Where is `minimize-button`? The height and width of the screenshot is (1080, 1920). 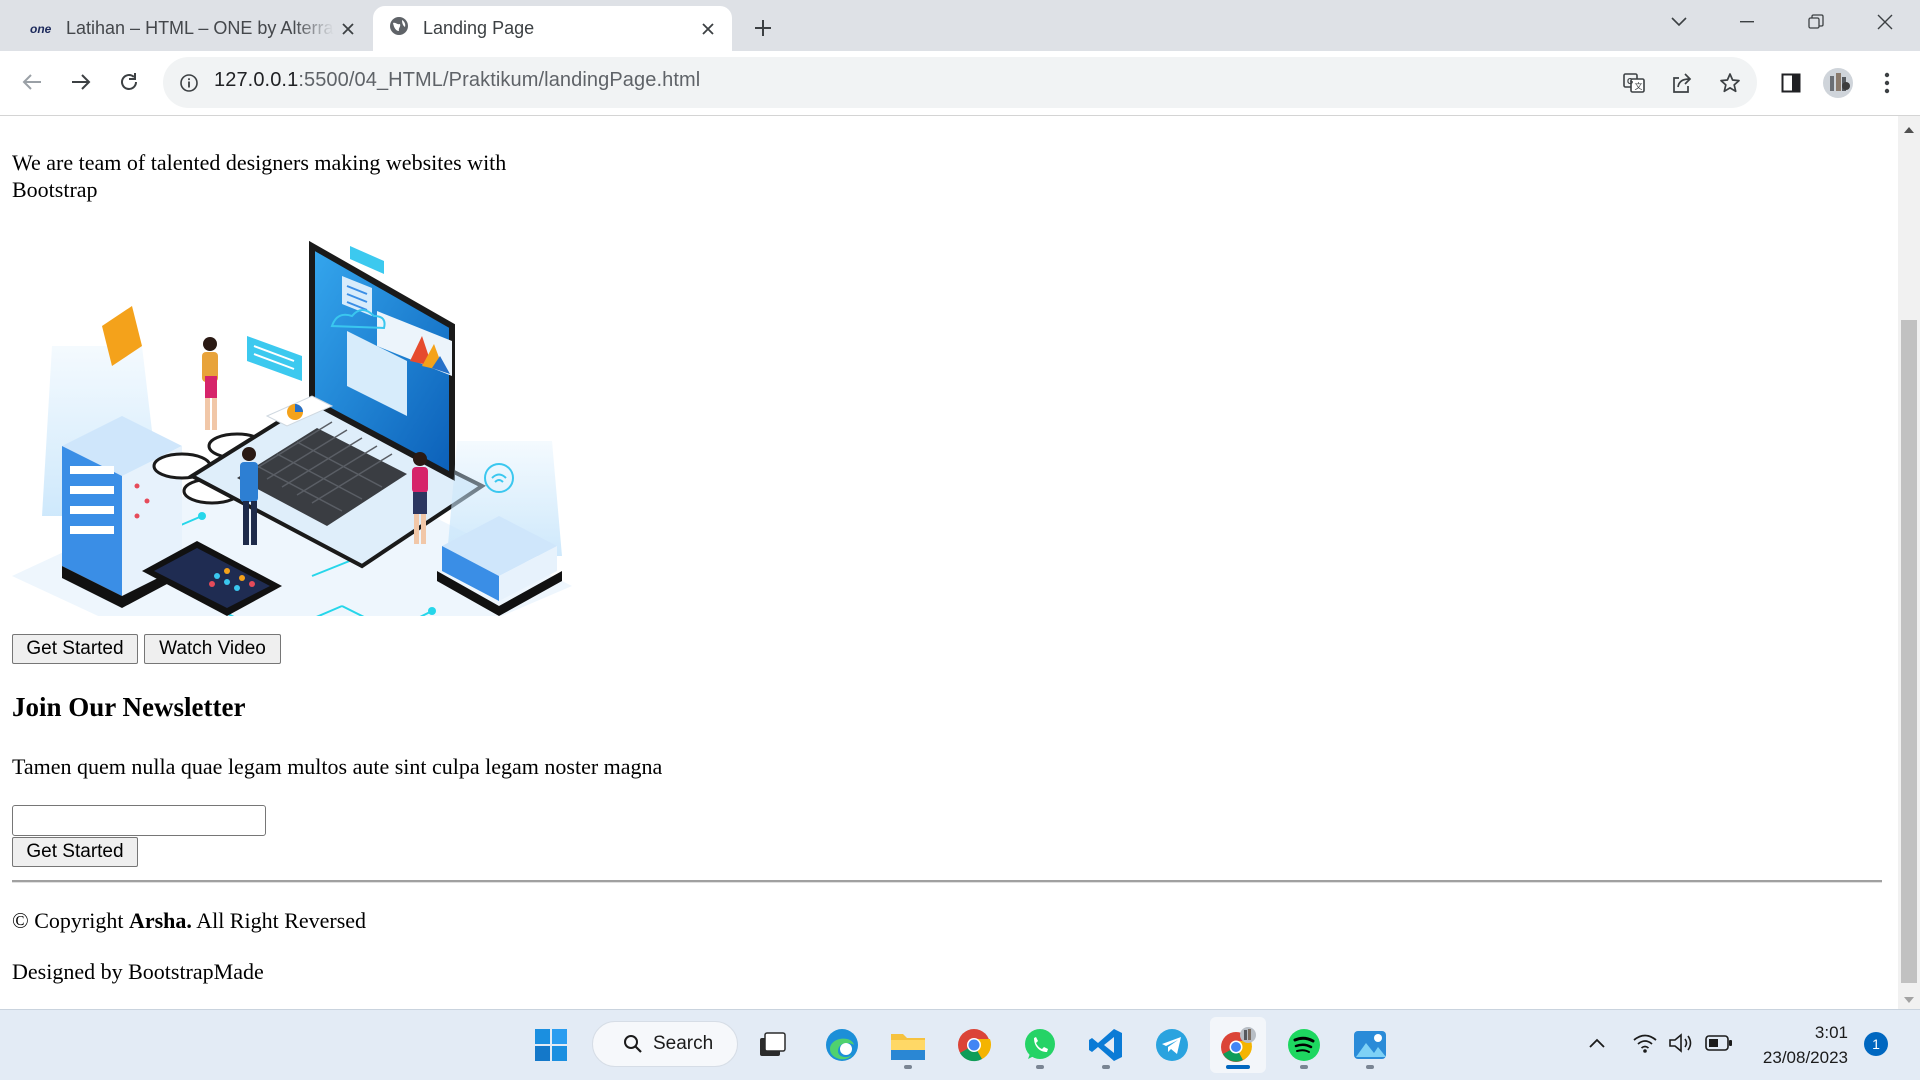 minimize-button is located at coordinates (1747, 22).